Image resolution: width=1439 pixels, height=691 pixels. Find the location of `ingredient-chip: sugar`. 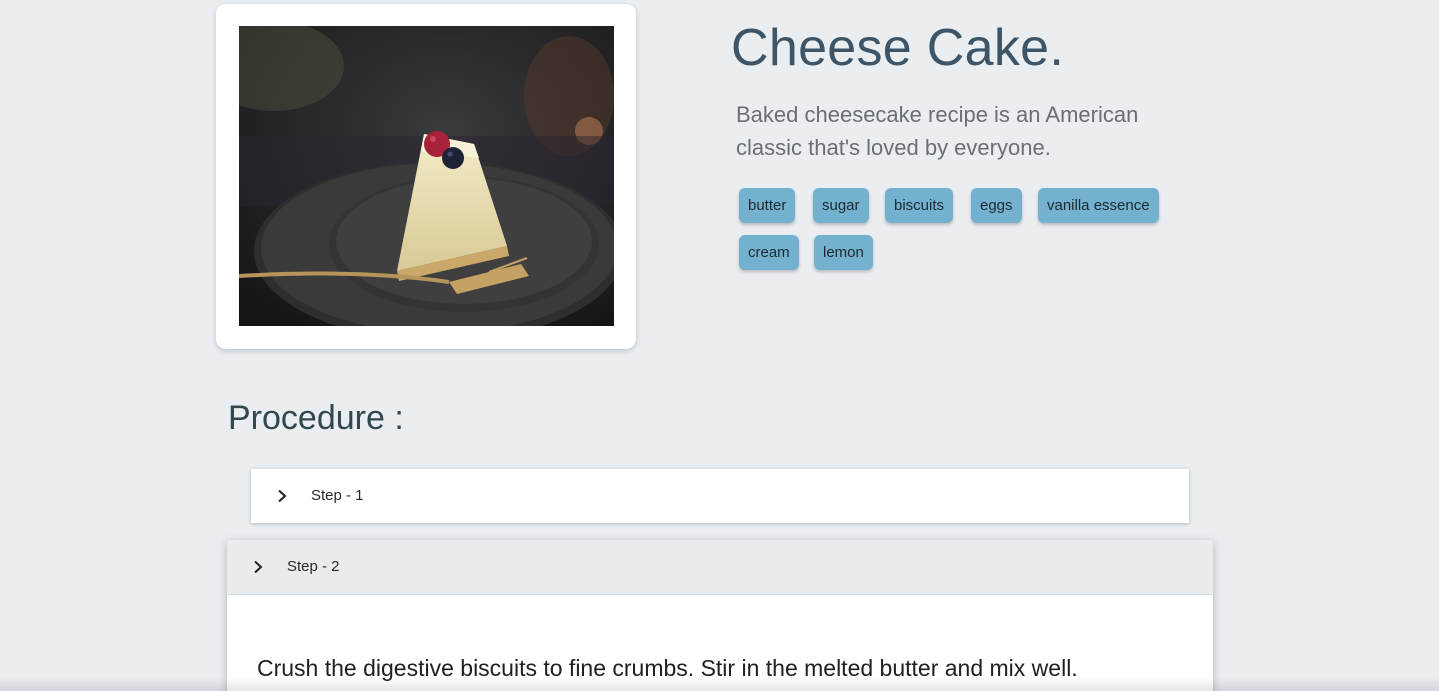

ingredient-chip: sugar is located at coordinates (841, 205).